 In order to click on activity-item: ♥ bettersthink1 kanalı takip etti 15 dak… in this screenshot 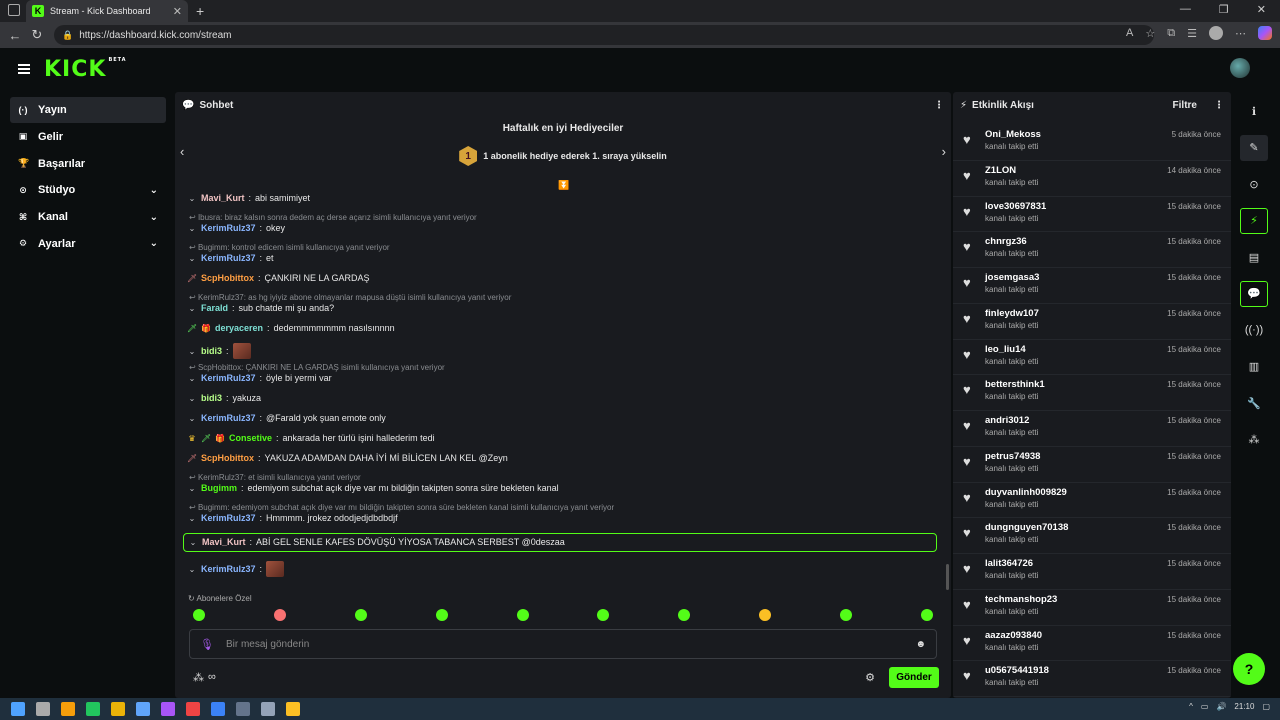, I will do `click(1092, 393)`.